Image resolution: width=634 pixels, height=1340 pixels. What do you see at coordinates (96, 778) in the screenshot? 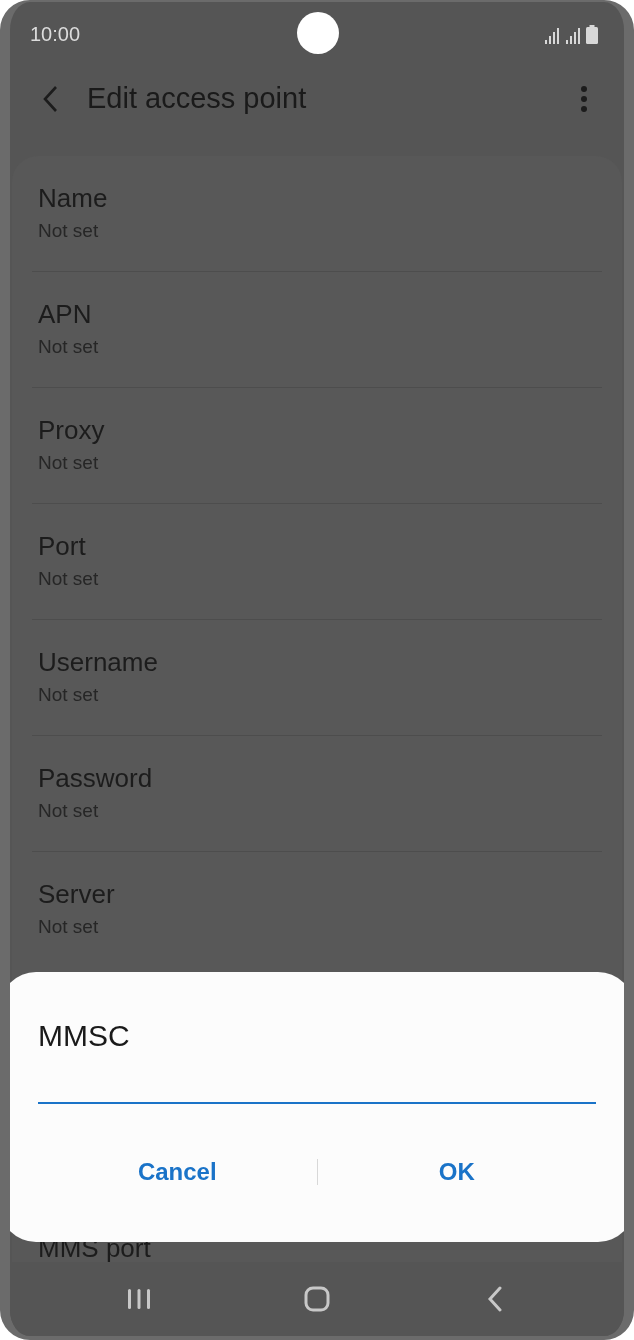
I see `item-title: Password` at bounding box center [96, 778].